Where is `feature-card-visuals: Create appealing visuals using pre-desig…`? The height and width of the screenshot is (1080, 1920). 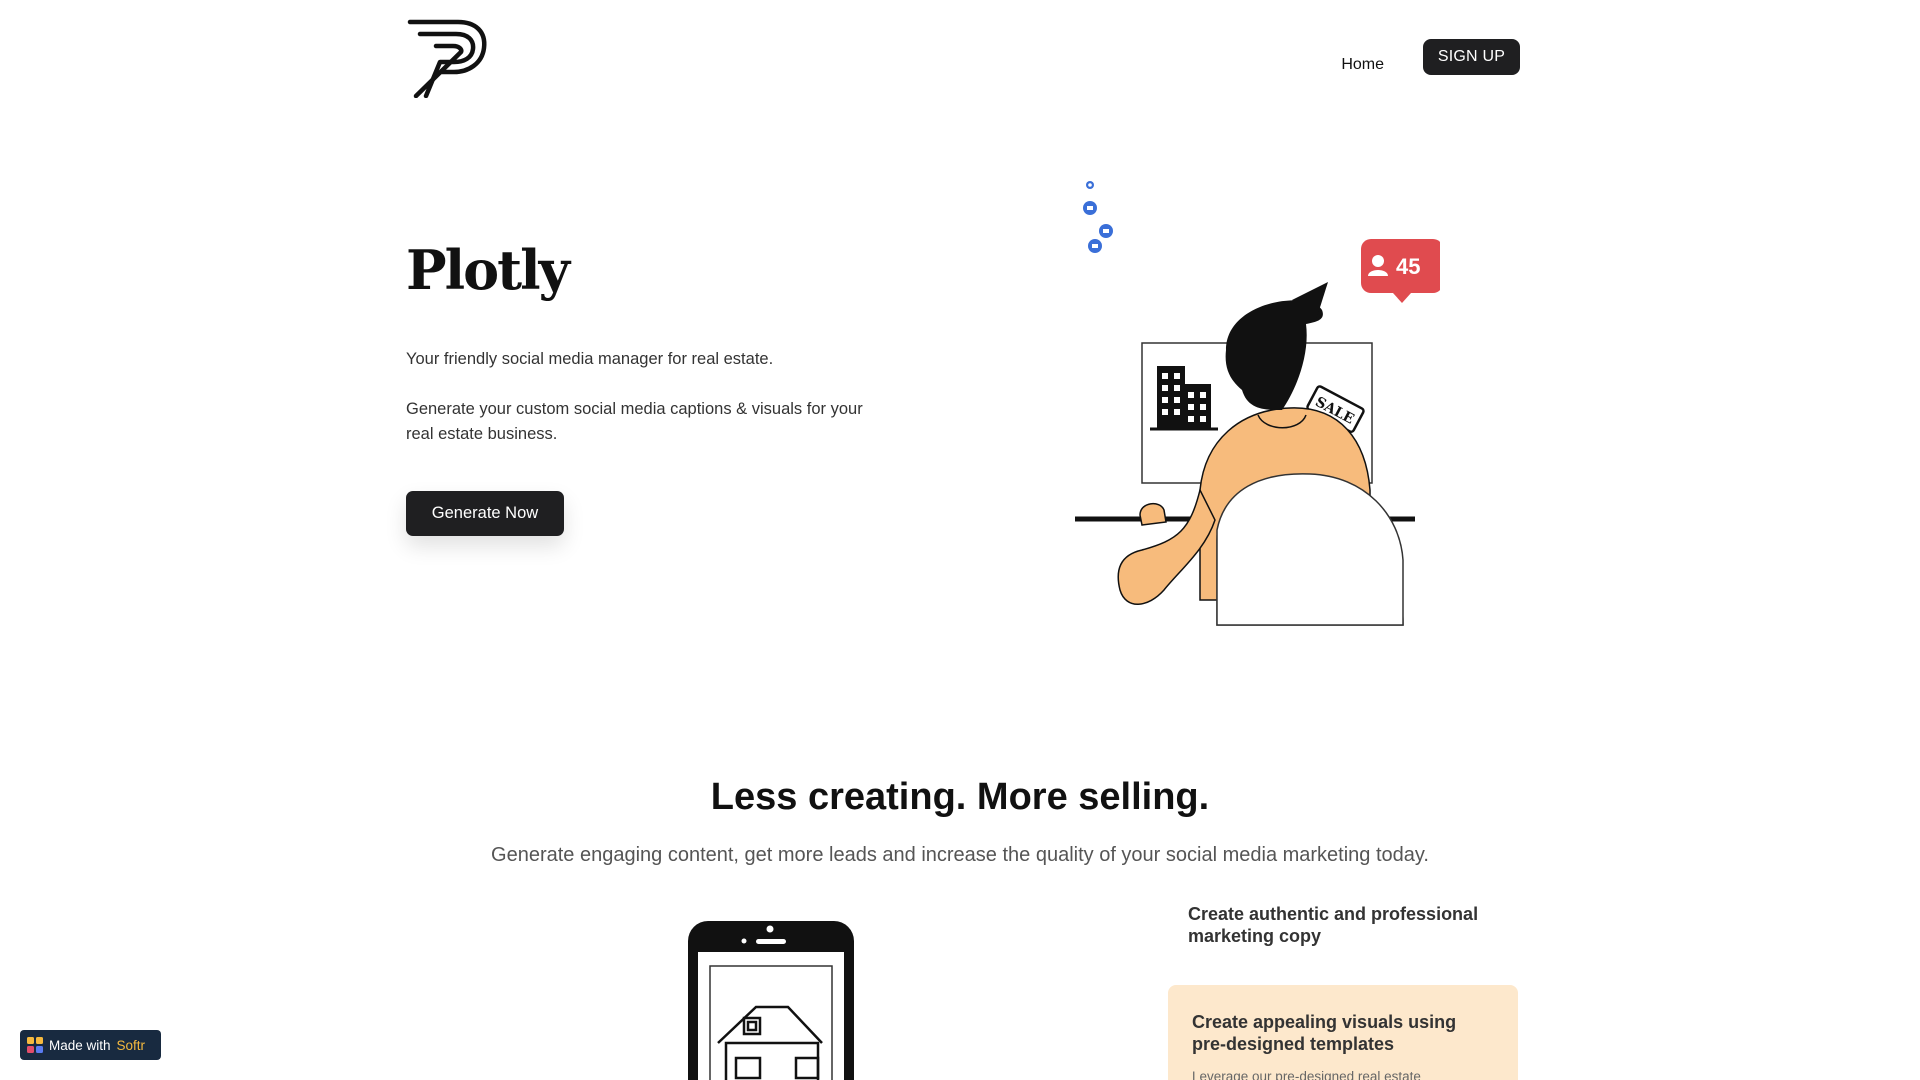
feature-card-visuals: Create appealing visuals using pre-desig… is located at coordinates (1343, 1032).